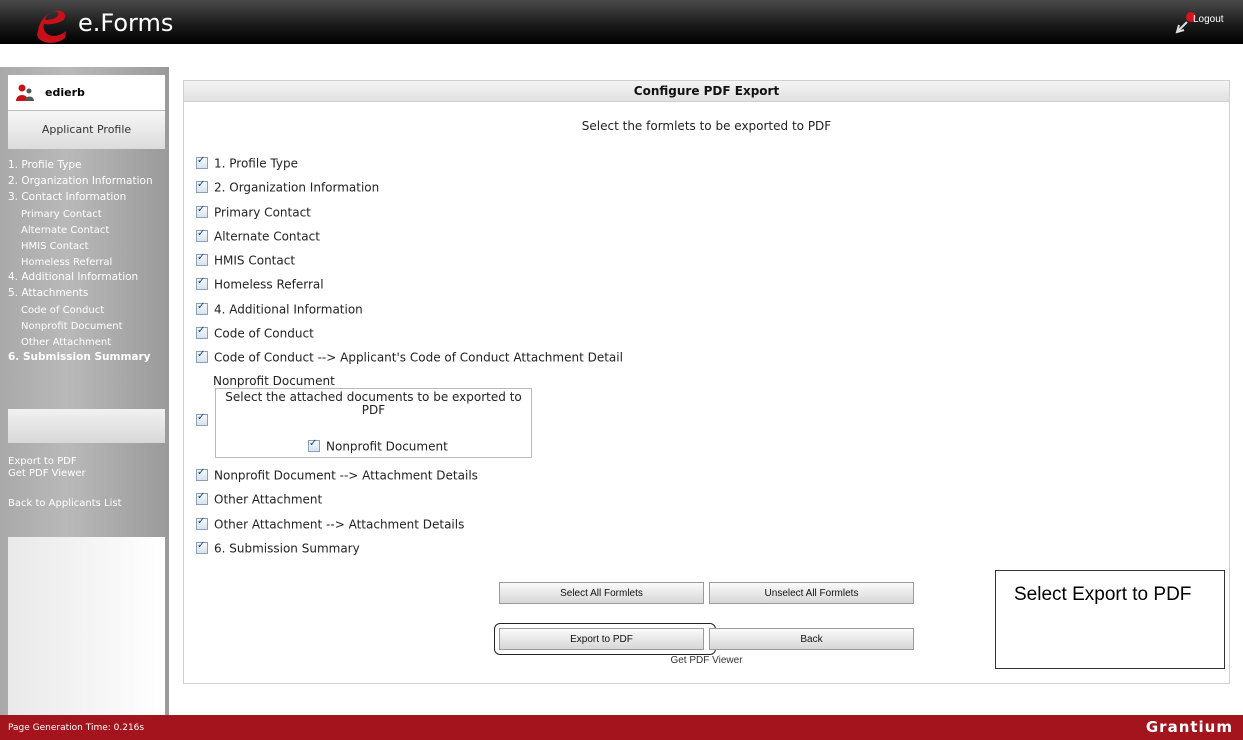 The height and width of the screenshot is (740, 1243). Describe the element at coordinates (86, 462) in the screenshot. I see `export-pdf-link: Export to PDF` at that location.